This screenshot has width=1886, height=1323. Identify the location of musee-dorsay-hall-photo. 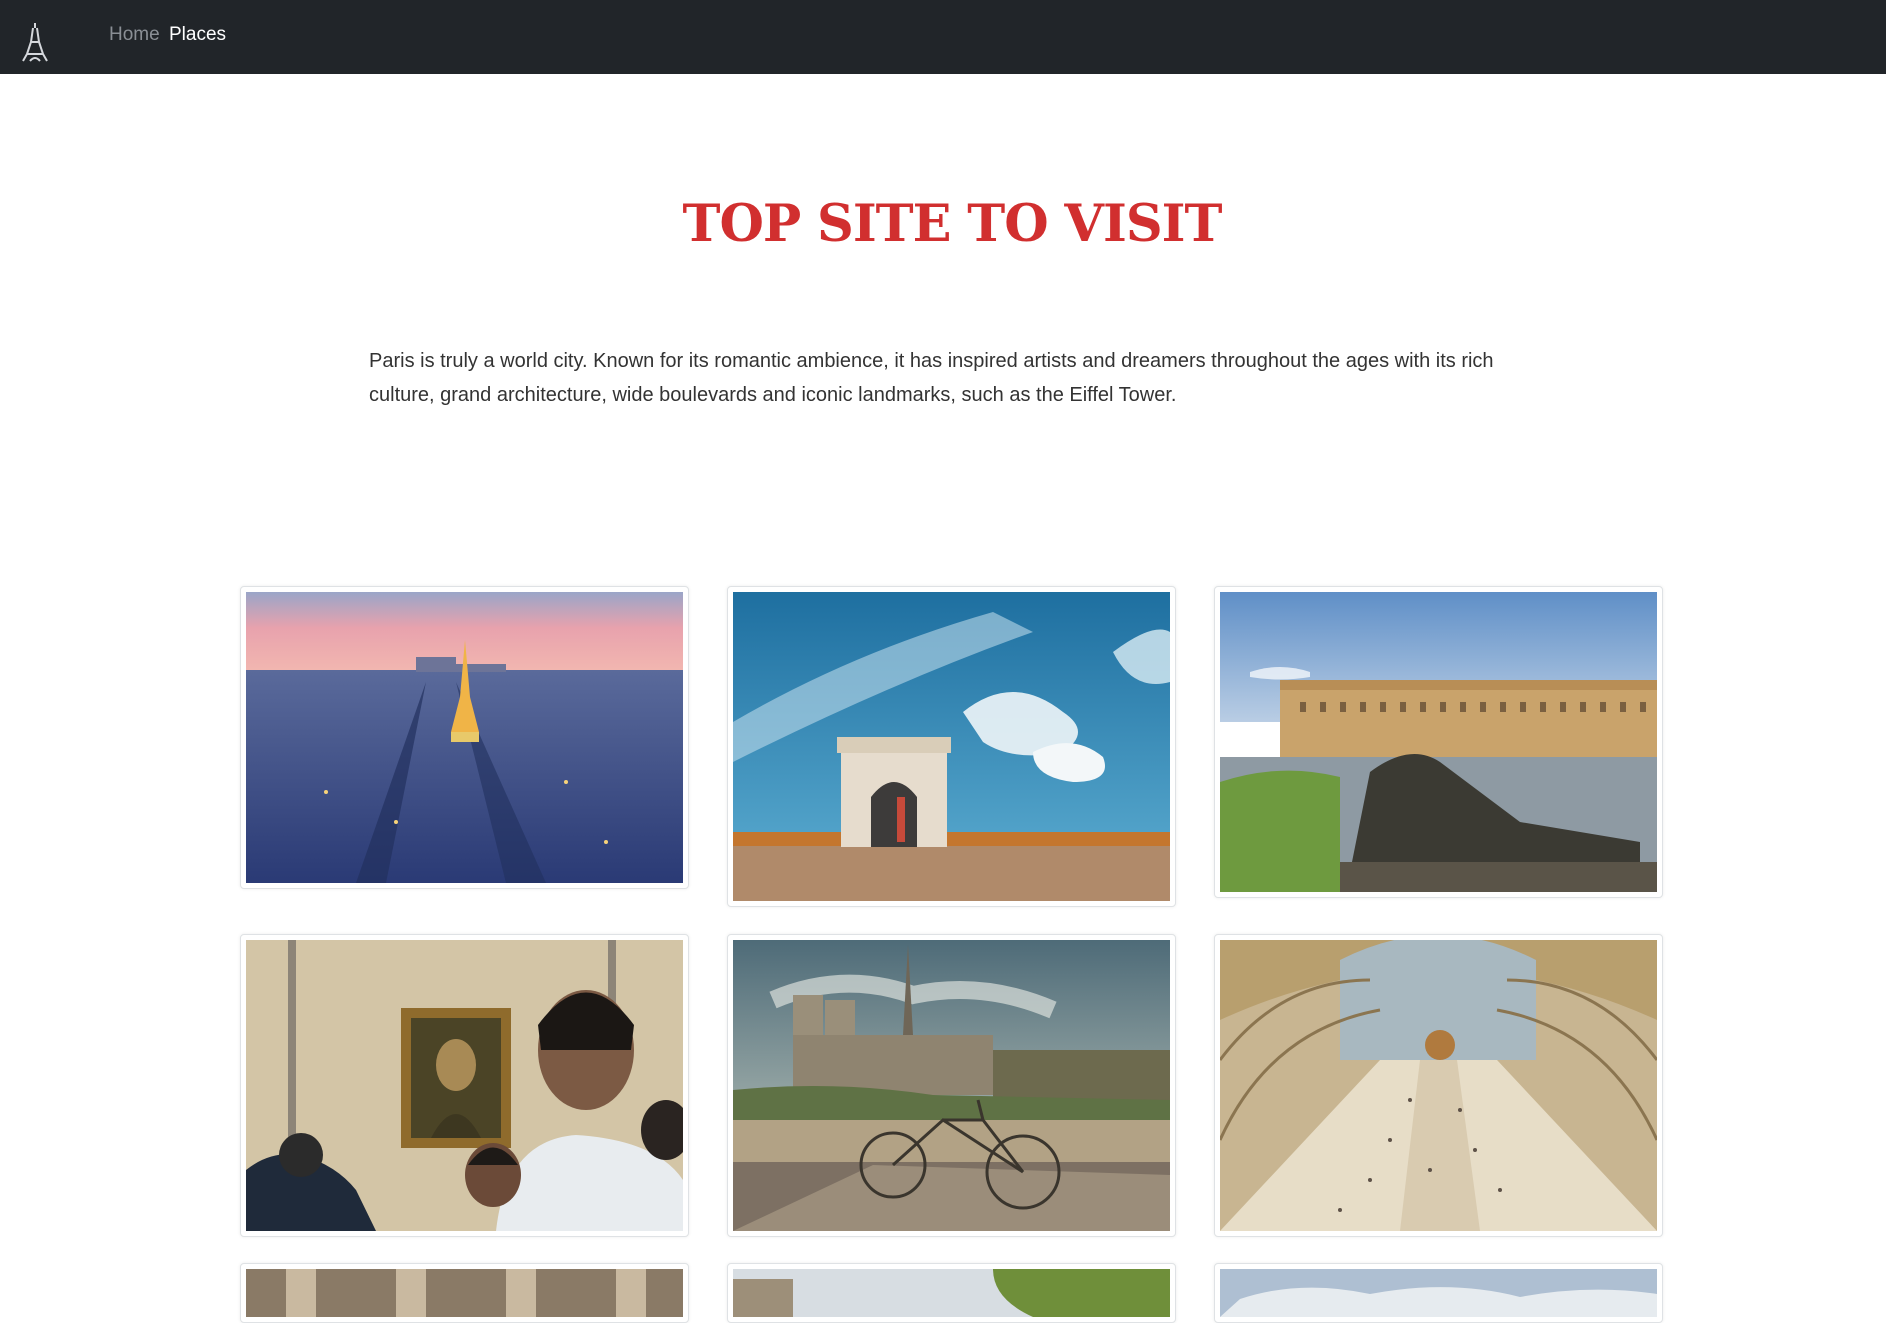
(1438, 1085).